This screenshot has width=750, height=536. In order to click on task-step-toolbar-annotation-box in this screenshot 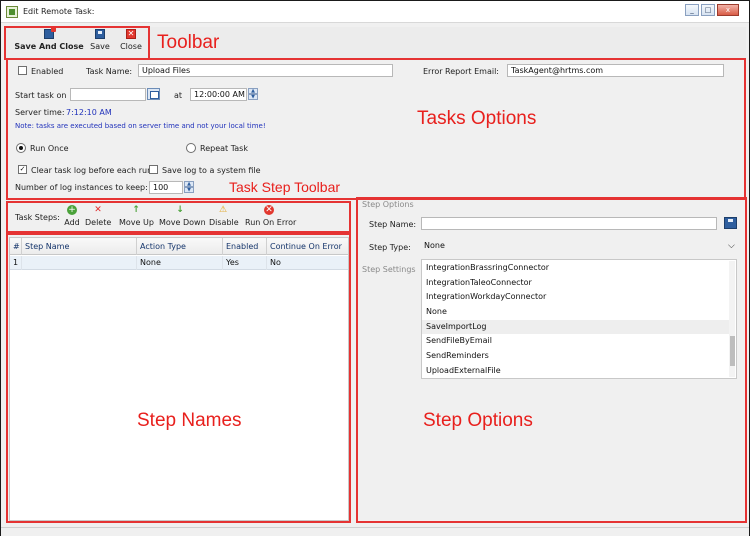, I will do `click(178, 217)`.